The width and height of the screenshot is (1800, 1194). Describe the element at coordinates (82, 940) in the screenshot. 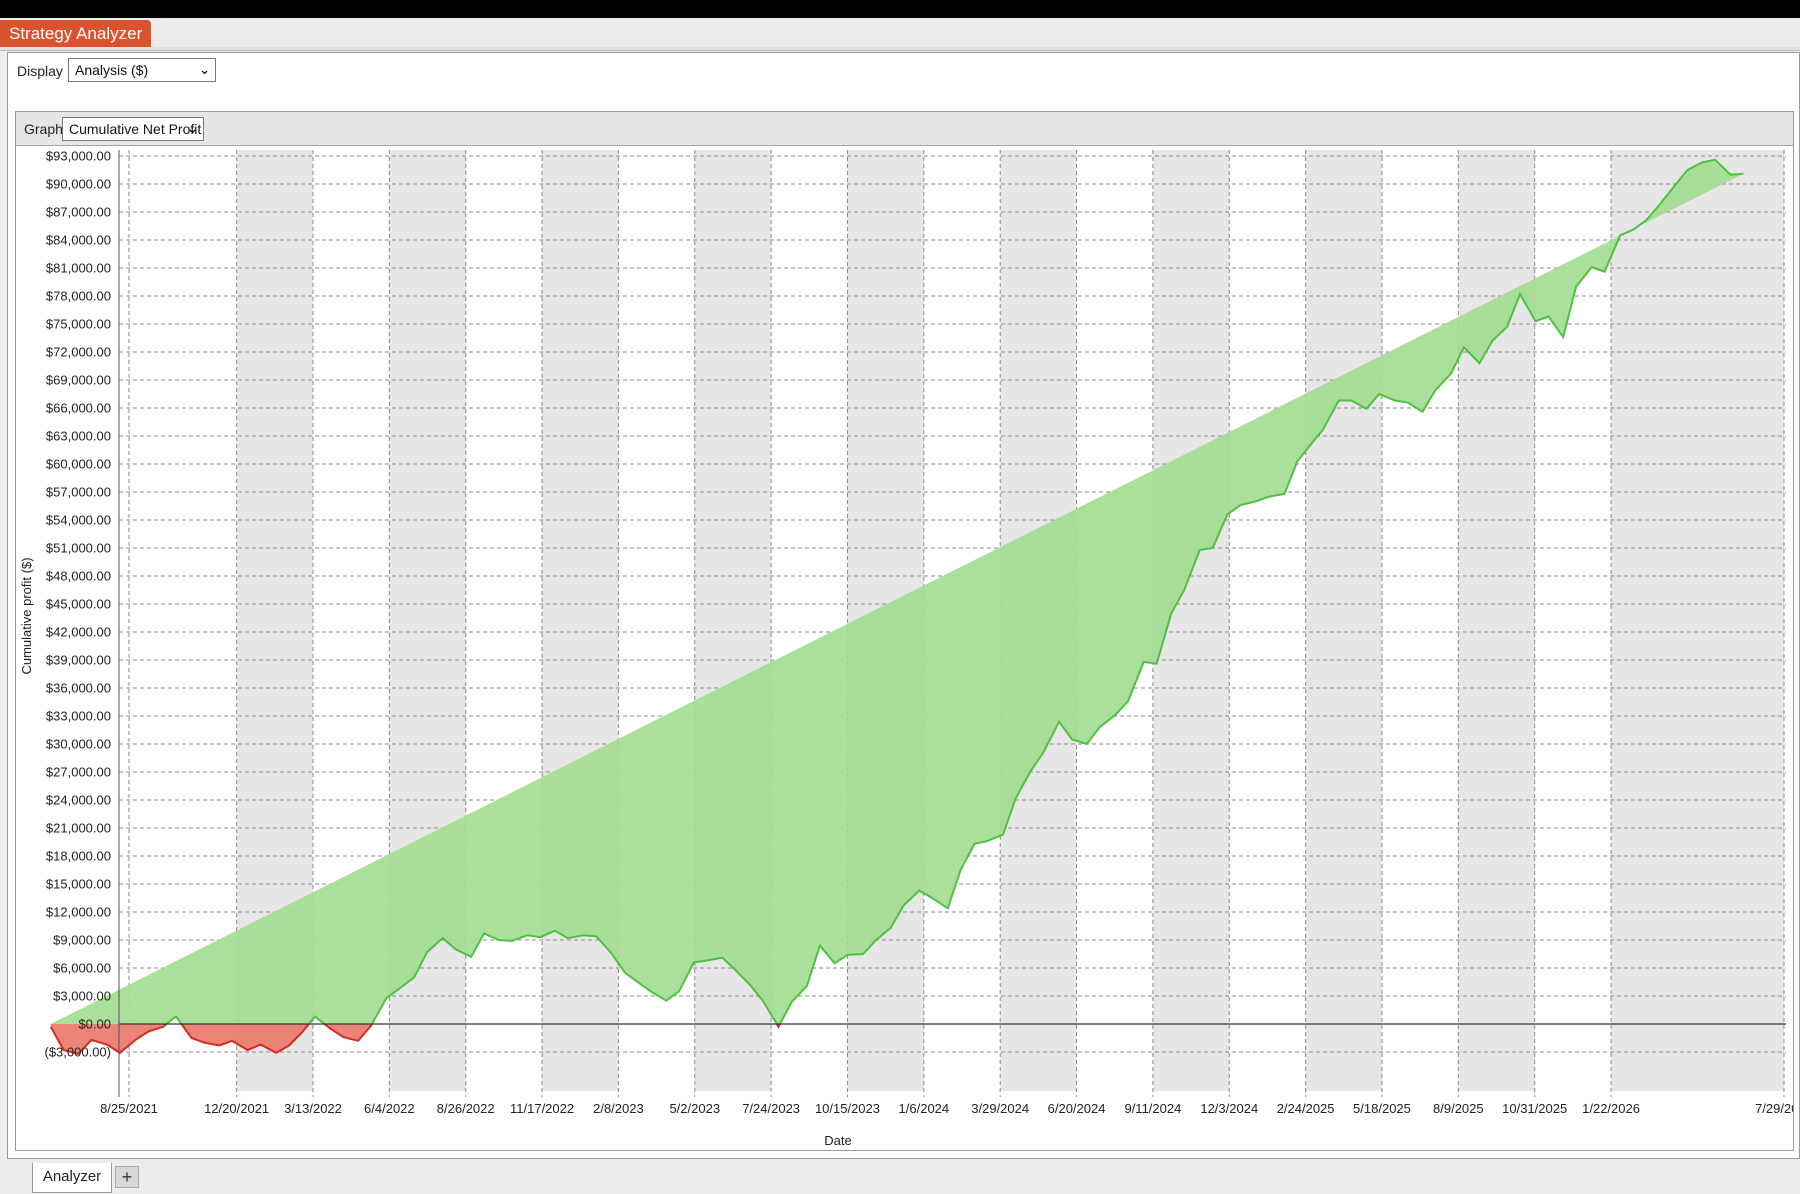

I see `y-tick-label: $9,000.00` at that location.